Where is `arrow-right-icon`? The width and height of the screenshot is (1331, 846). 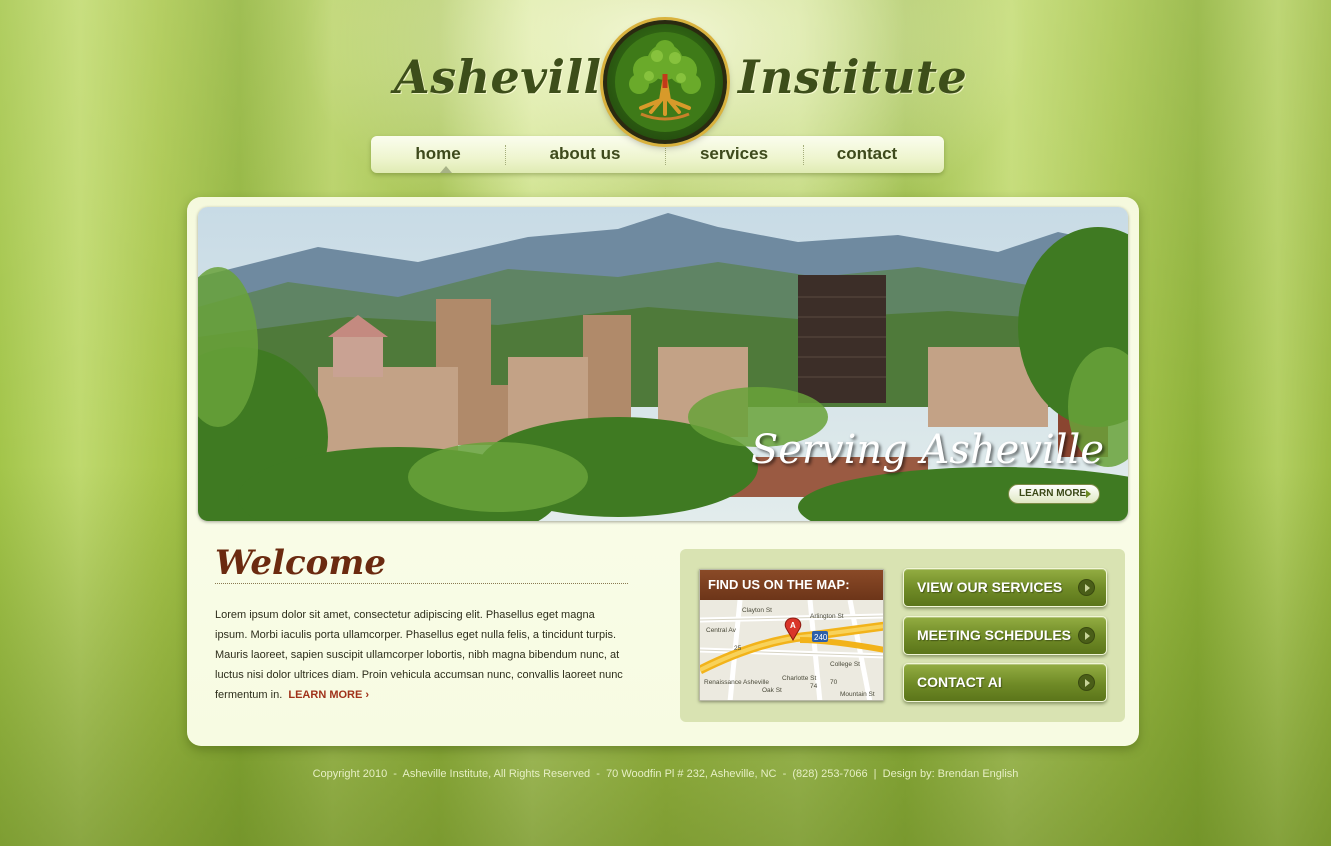 arrow-right-icon is located at coordinates (1088, 494).